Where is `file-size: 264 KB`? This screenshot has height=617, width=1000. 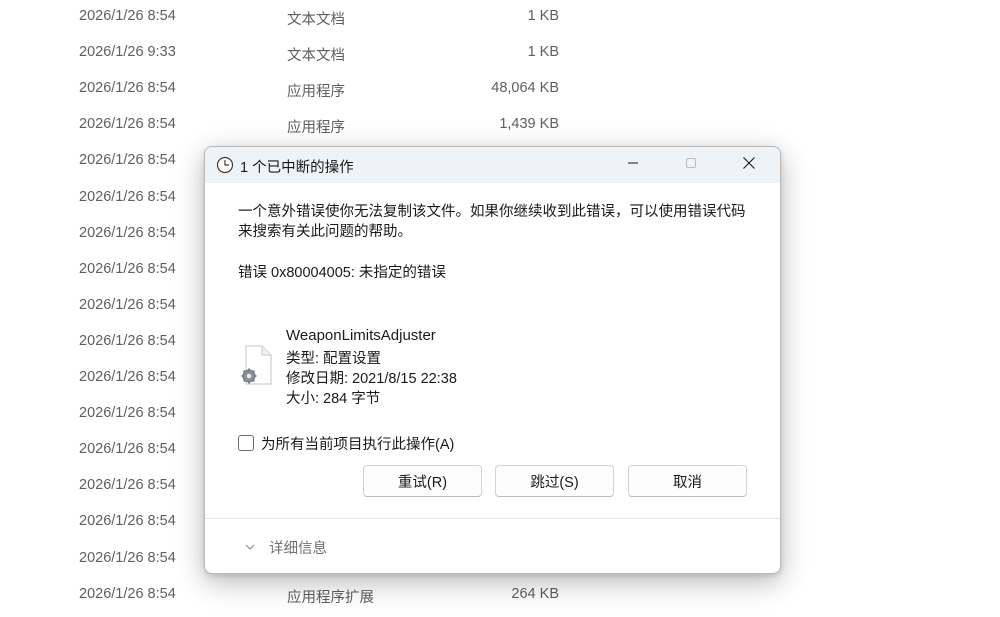
file-size: 264 KB is located at coordinates (535, 593).